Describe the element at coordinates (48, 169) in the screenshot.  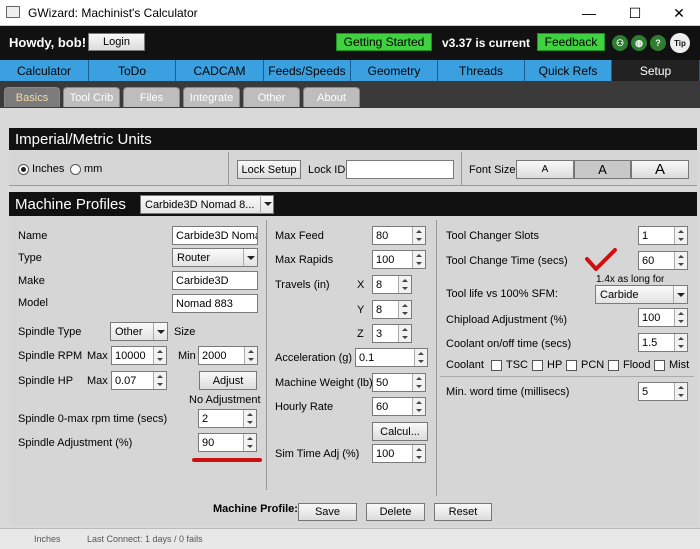
I see `inches-label: Inches` at that location.